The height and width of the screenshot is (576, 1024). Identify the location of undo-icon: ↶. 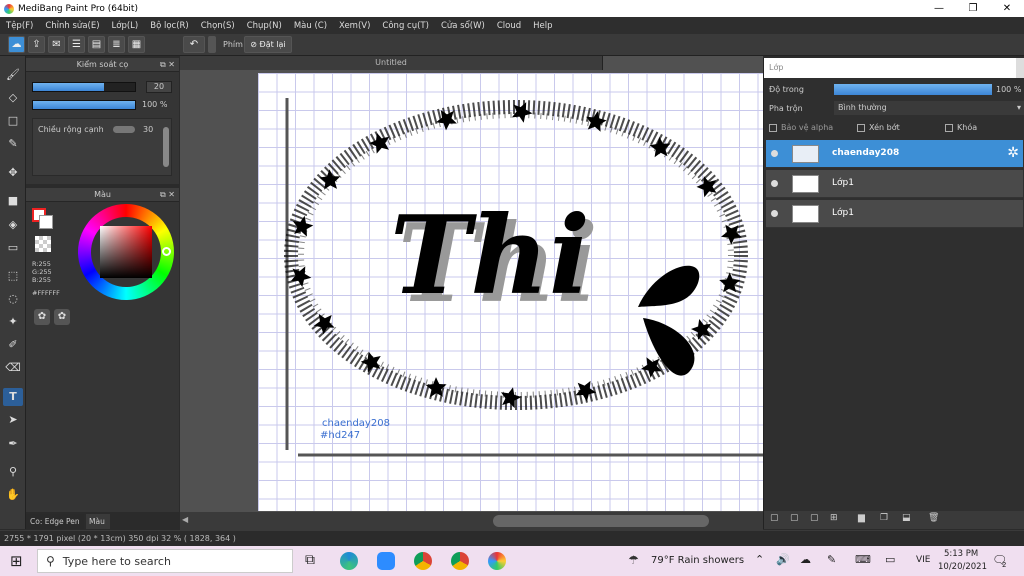
(194, 44).